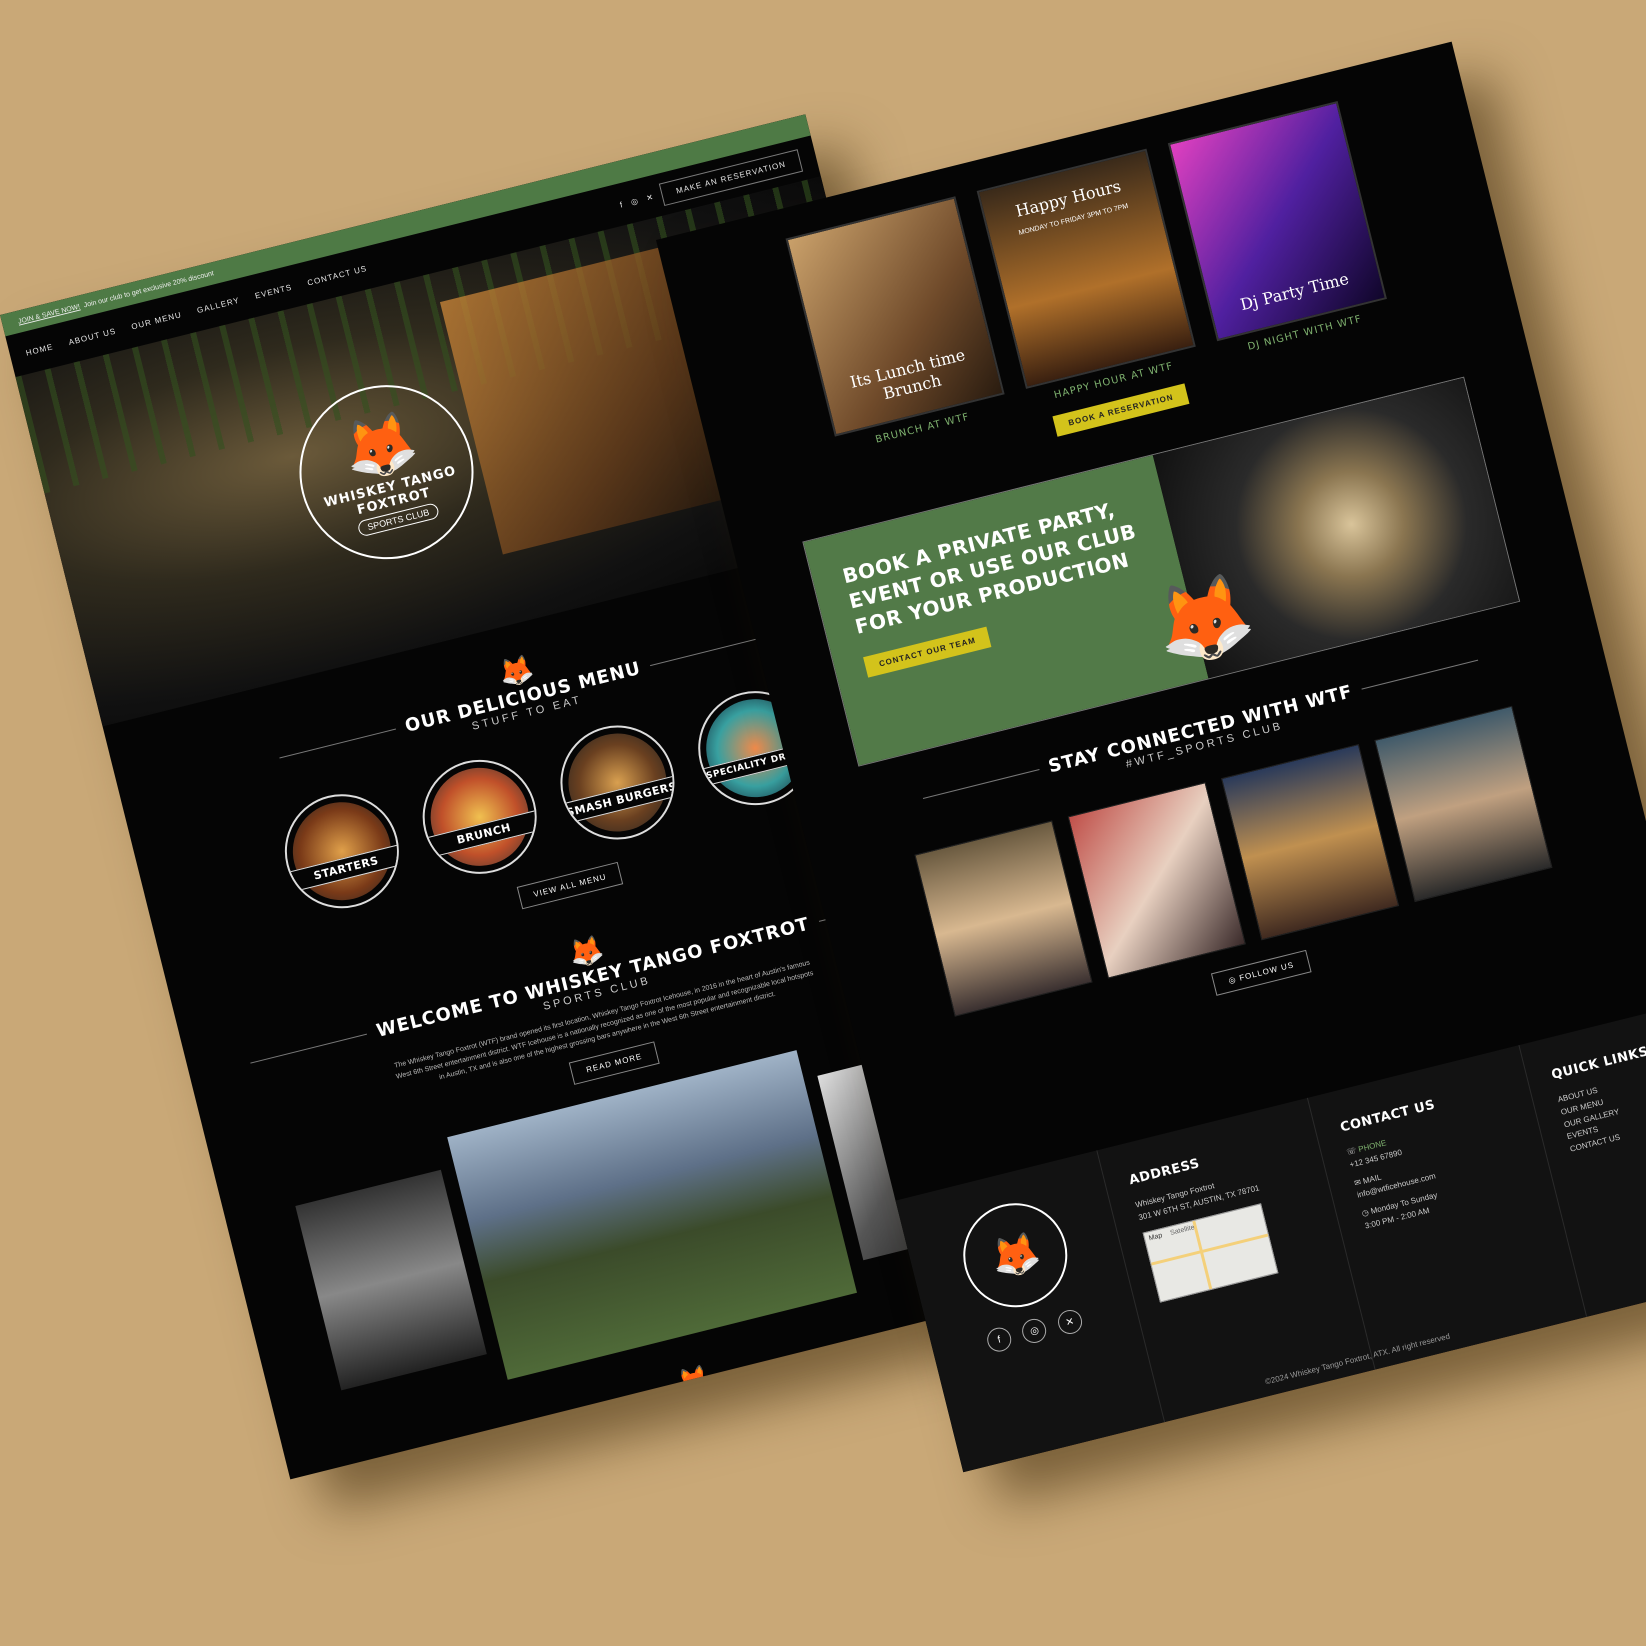 The height and width of the screenshot is (1646, 1646). I want to click on nav-gallery: GALLERY, so click(218, 304).